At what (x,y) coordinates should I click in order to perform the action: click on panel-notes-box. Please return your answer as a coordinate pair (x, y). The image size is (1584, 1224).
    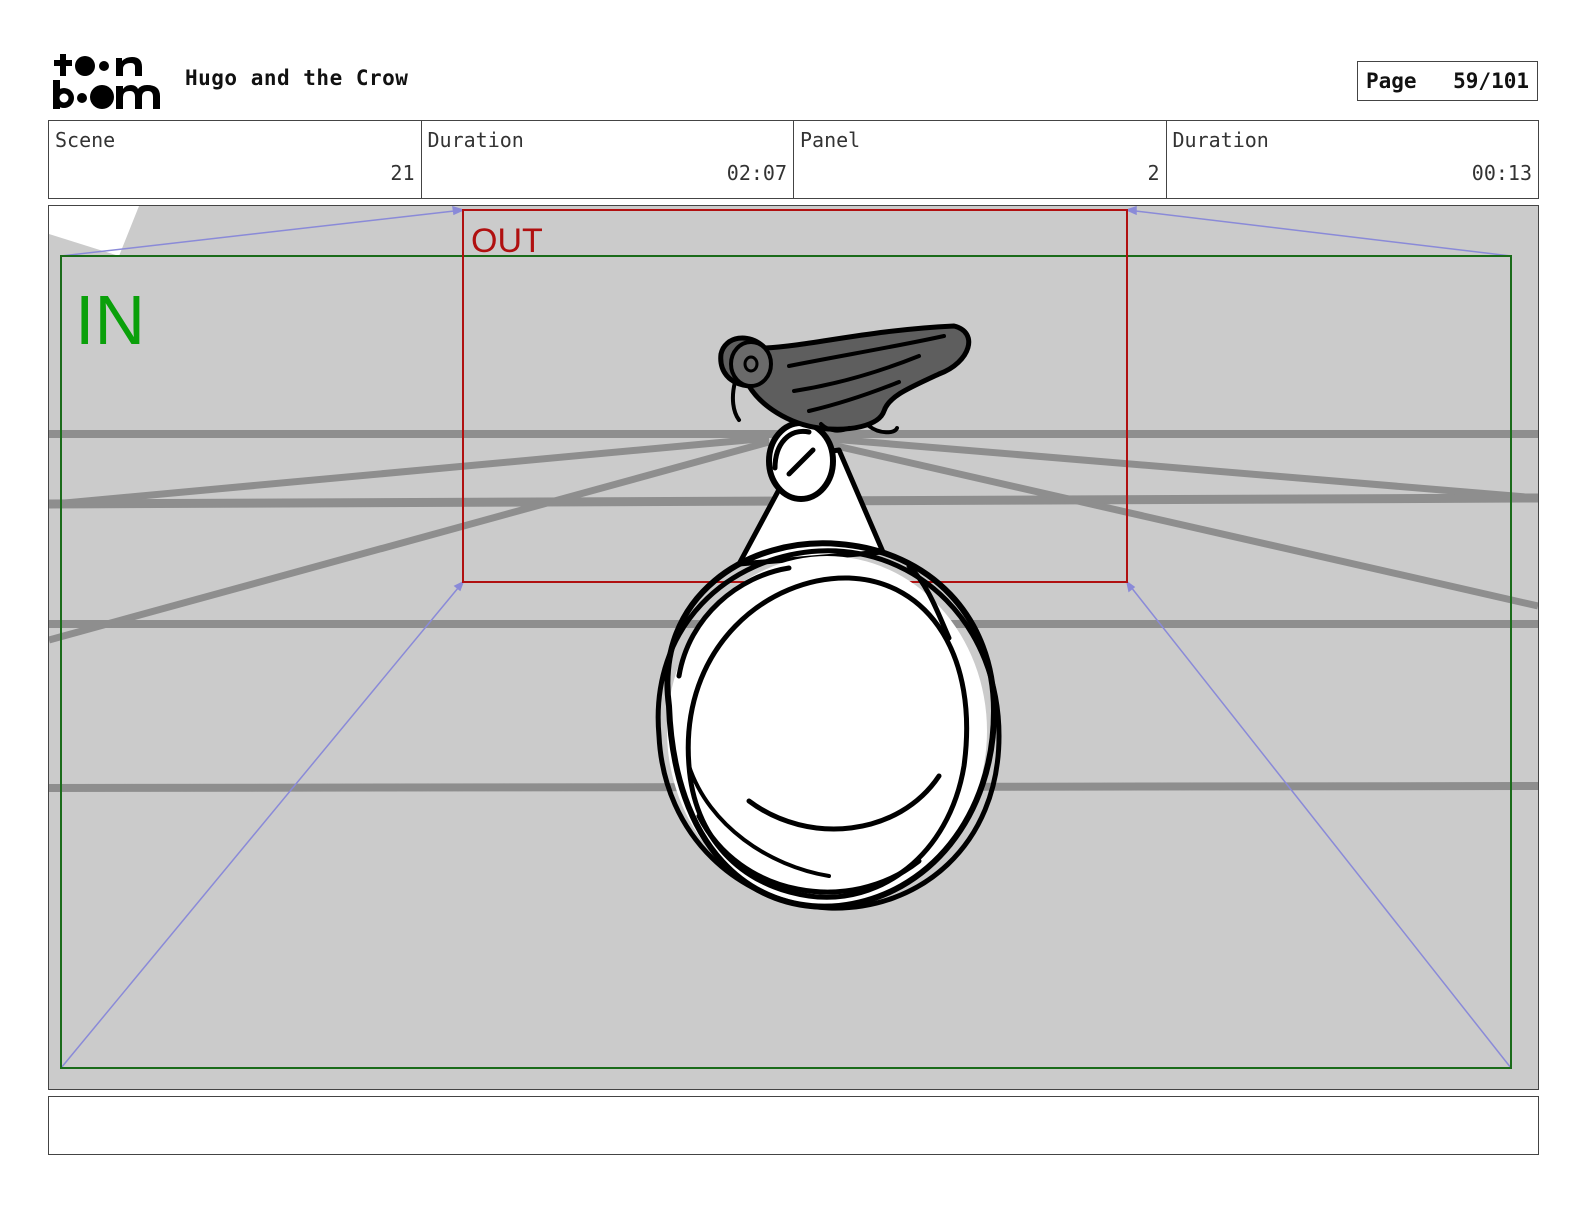
    Looking at the image, I should click on (793, 1125).